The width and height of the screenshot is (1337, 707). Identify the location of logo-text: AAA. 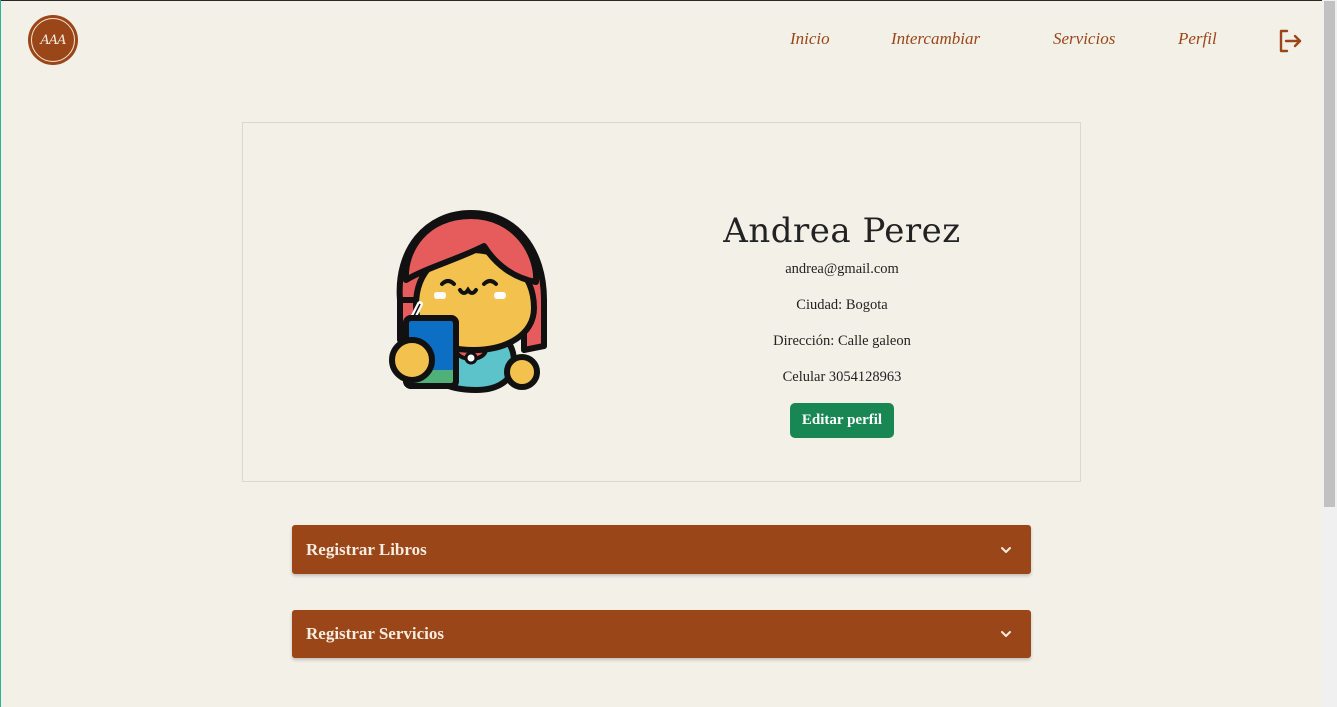
(53, 40).